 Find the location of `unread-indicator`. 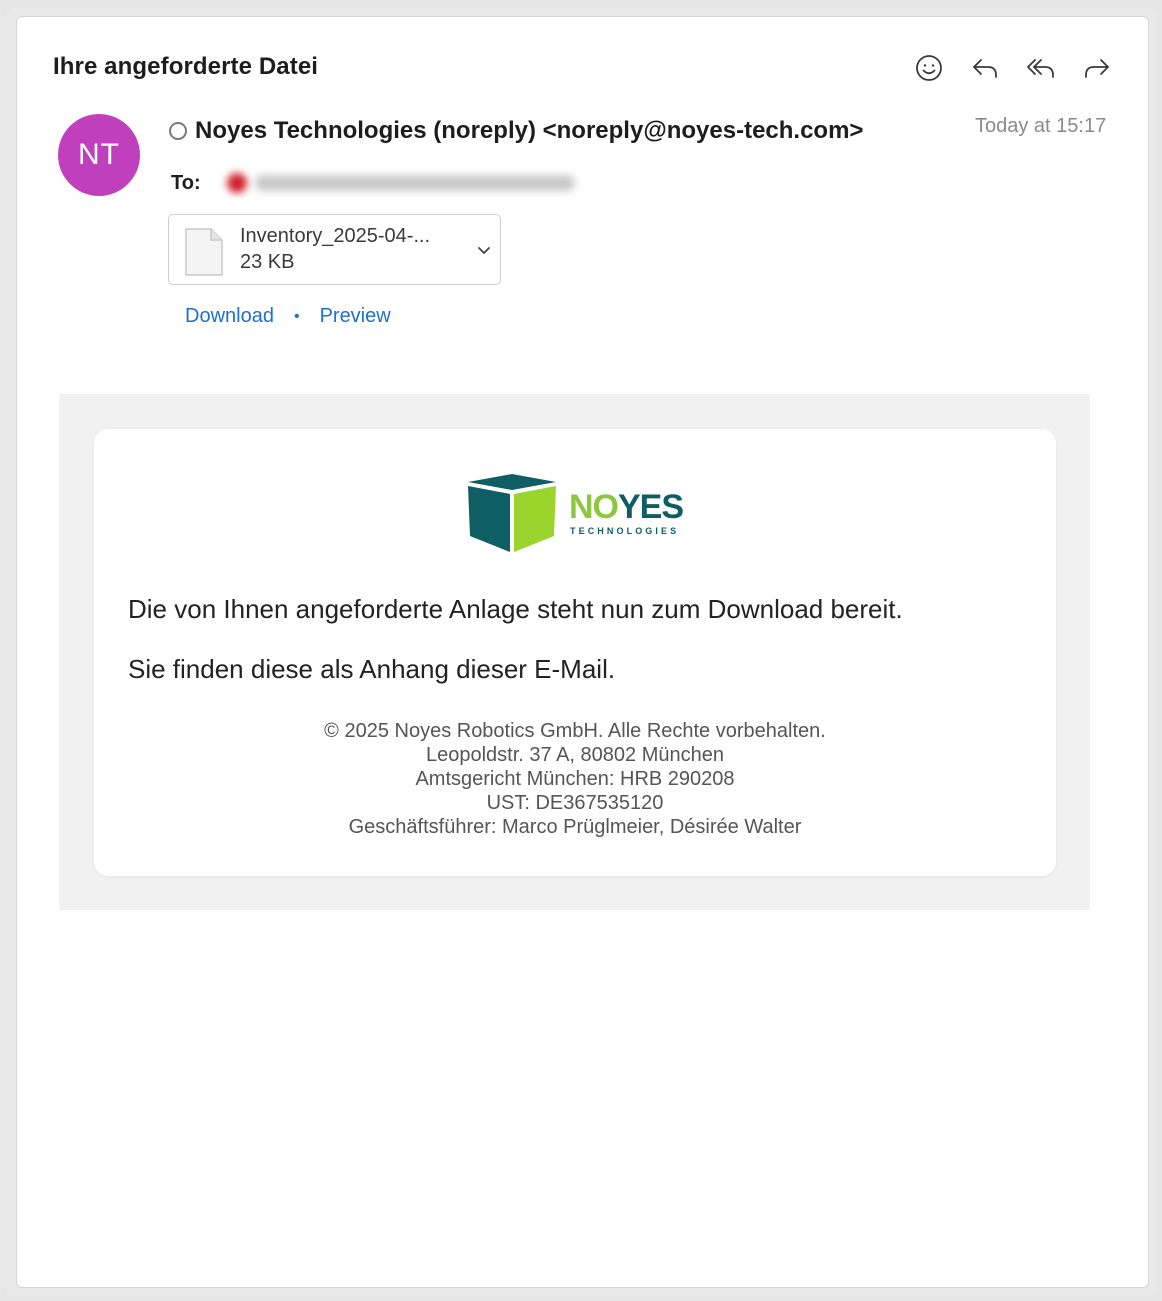

unread-indicator is located at coordinates (178, 131).